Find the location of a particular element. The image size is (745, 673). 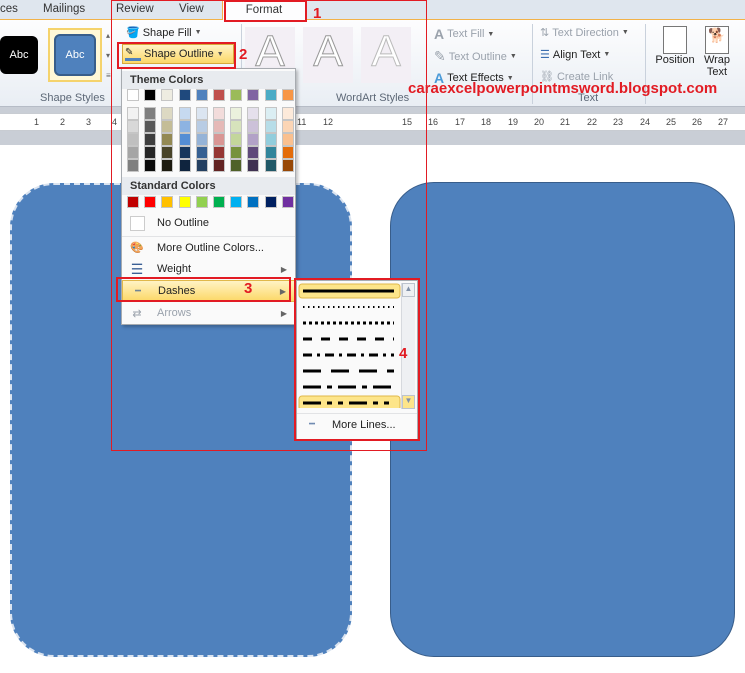

ruler-number: 16 is located at coordinates (433, 122).